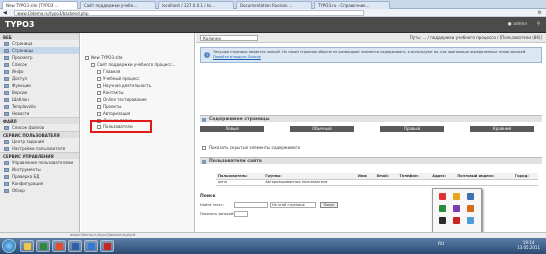 This screenshot has height=254, width=546. I want to click on menu-item-template: Шаблон, so click(39, 99).